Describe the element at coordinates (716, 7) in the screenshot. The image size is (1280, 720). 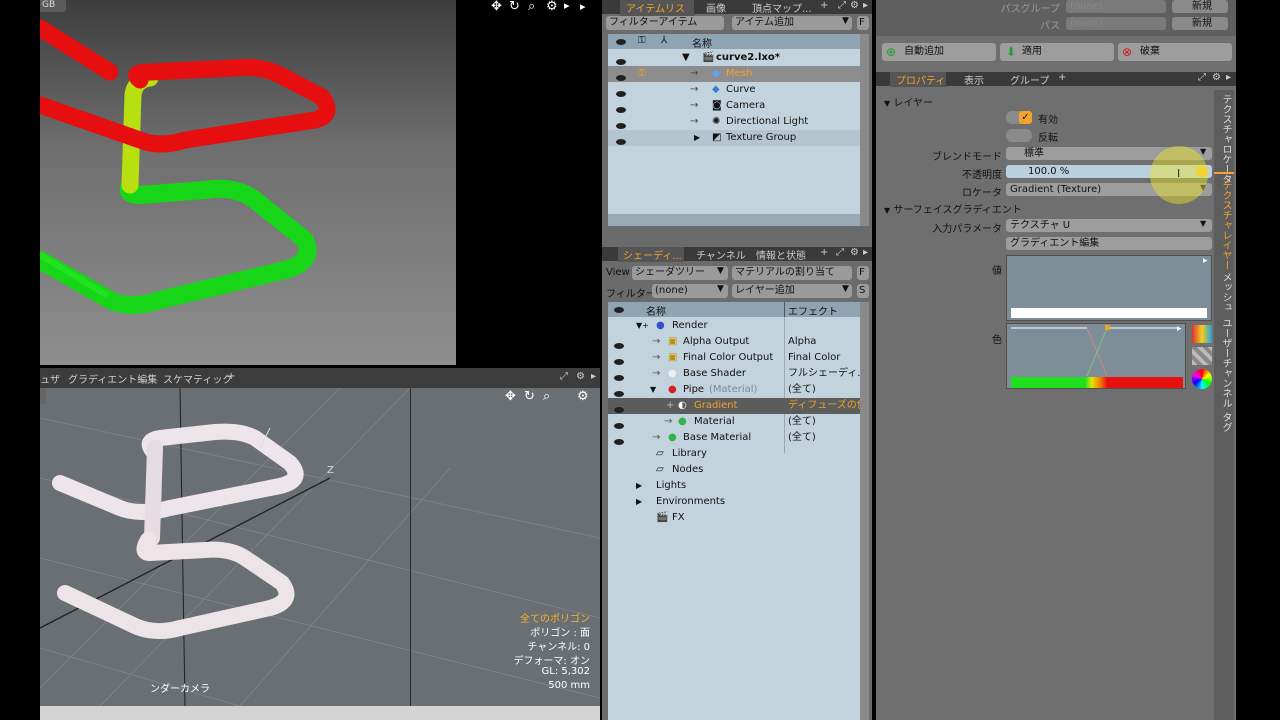
I see `tab-images: 画像` at that location.